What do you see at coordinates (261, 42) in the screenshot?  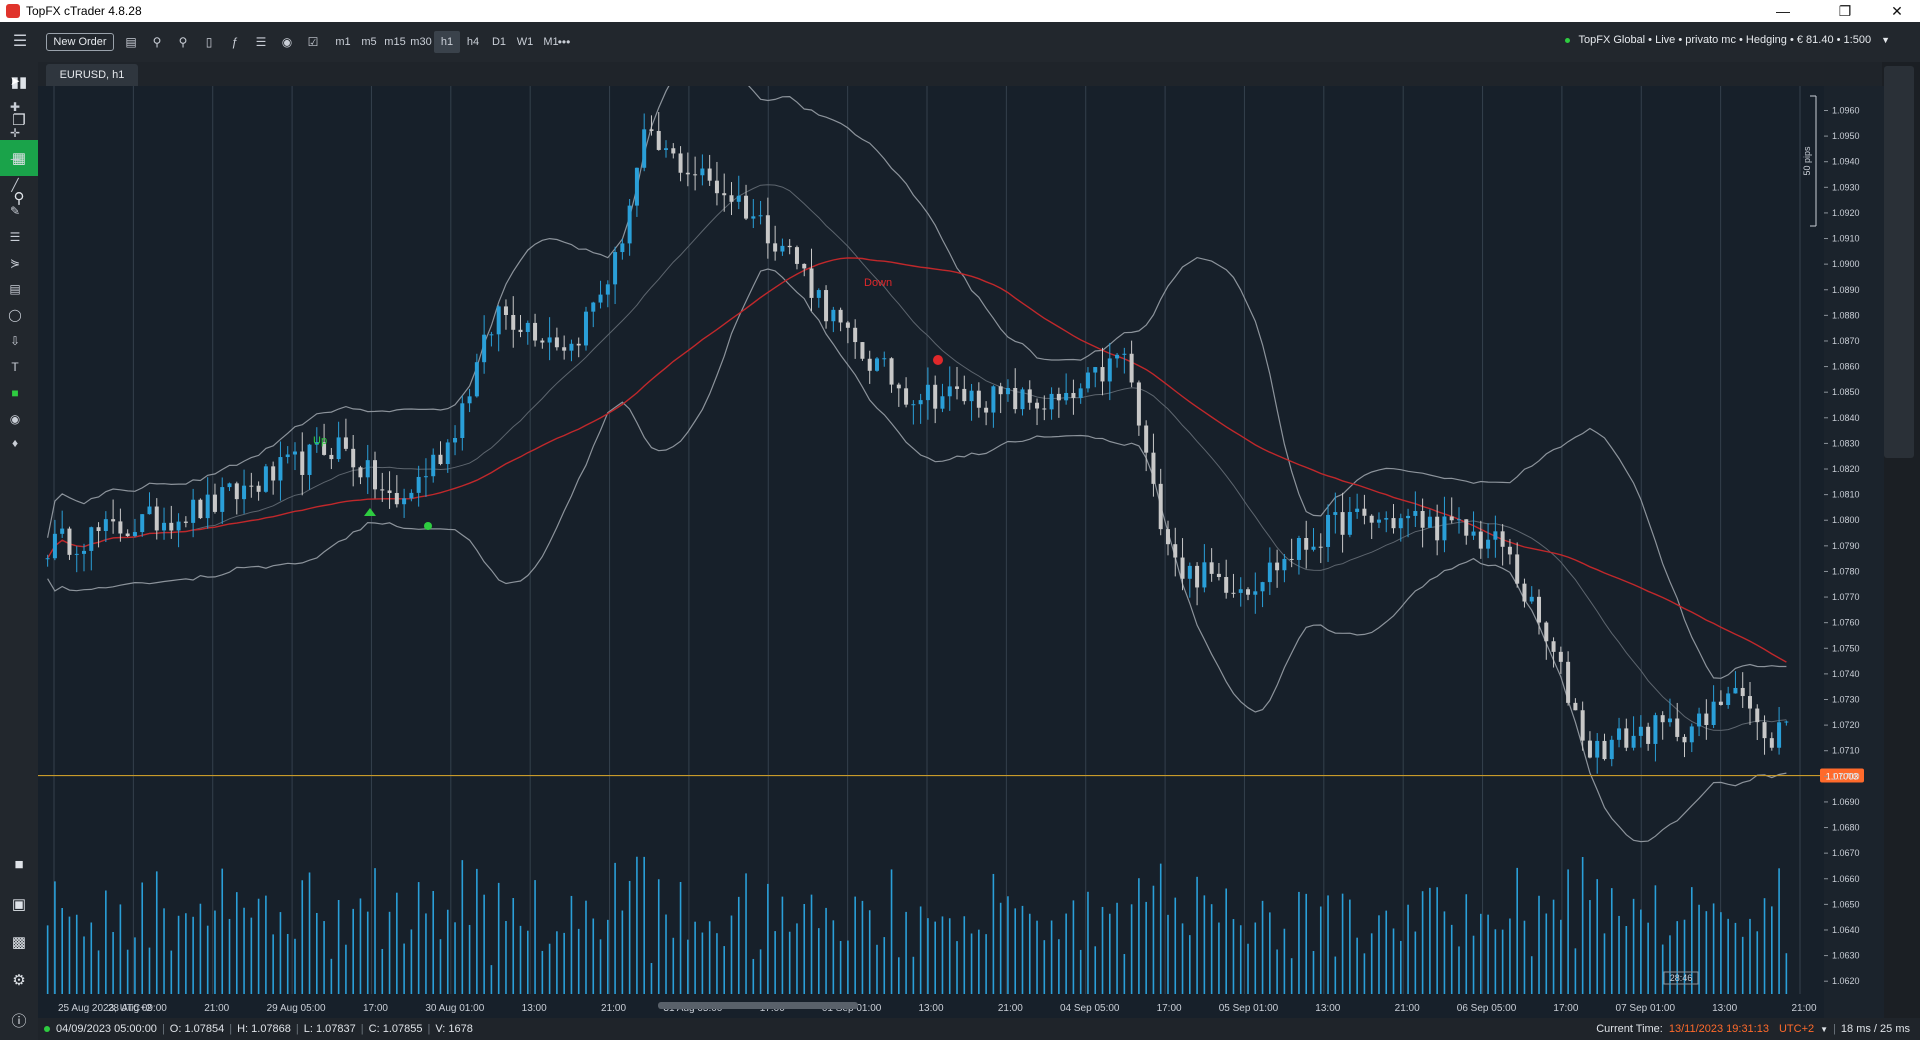 I see `layers-icon: ☰` at bounding box center [261, 42].